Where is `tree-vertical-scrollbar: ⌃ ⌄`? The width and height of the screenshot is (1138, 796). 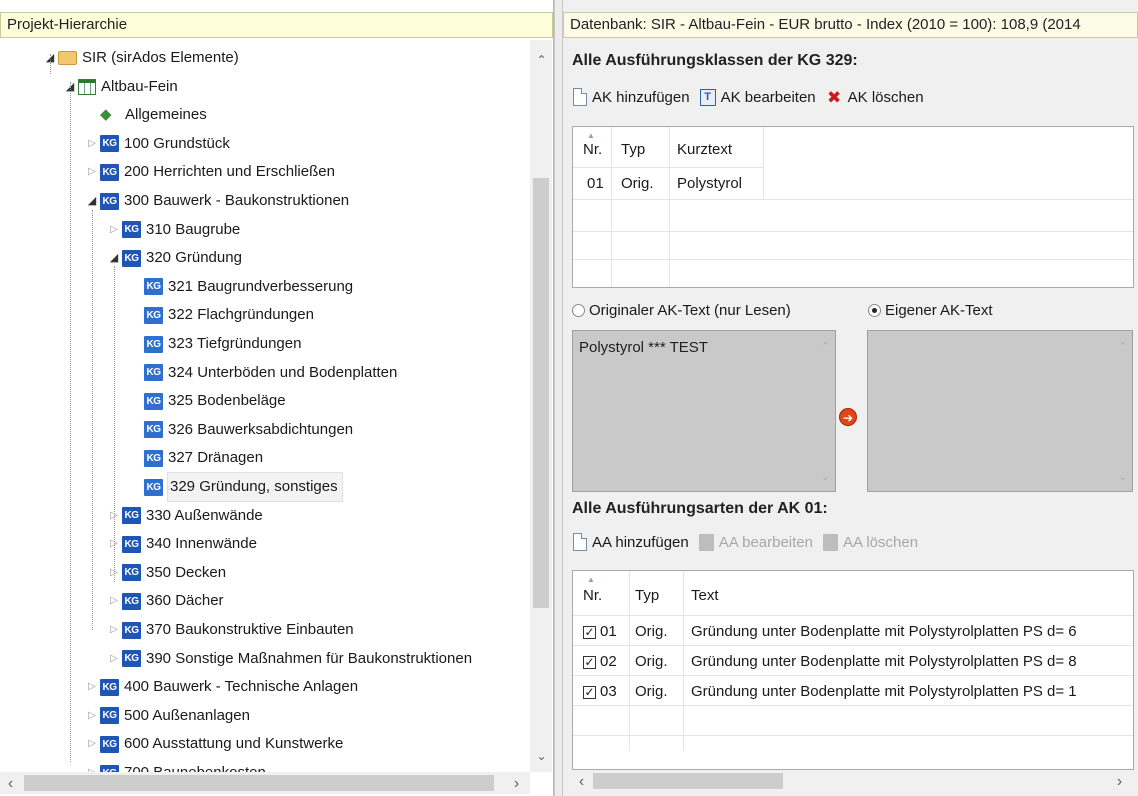 tree-vertical-scrollbar: ⌃ ⌄ is located at coordinates (541, 406).